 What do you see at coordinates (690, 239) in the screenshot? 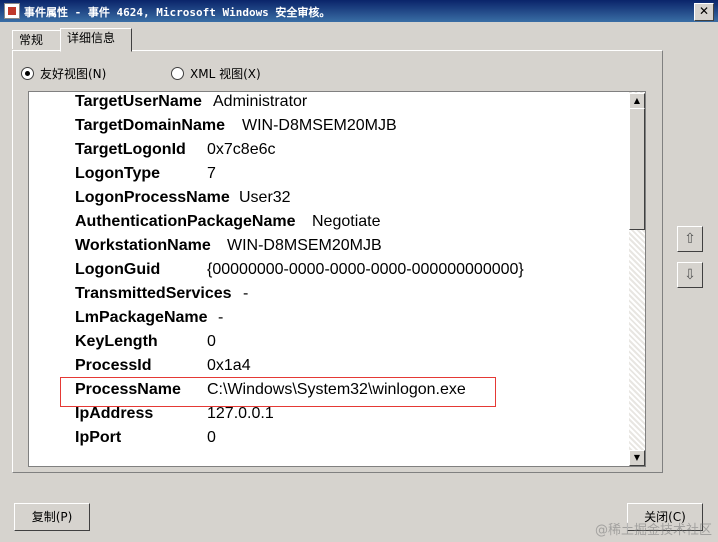
I see `previous-event-button: ⇧` at bounding box center [690, 239].